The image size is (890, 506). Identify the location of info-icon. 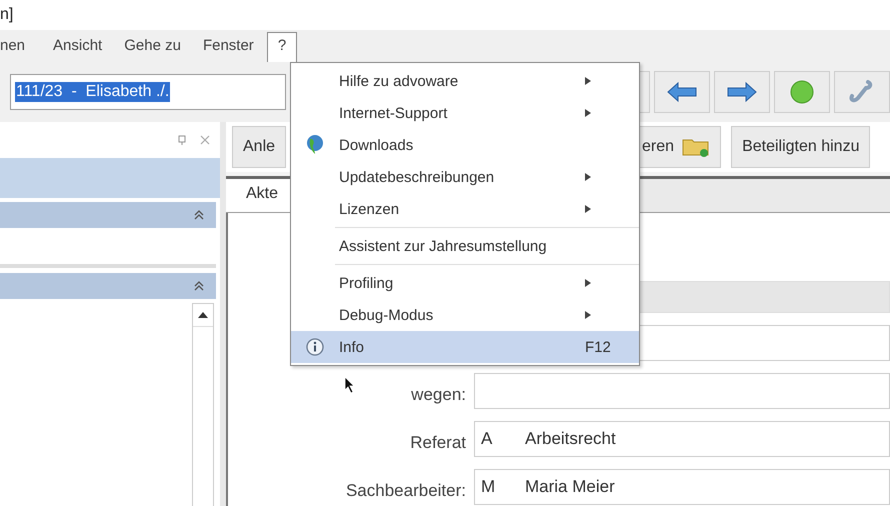
(315, 347).